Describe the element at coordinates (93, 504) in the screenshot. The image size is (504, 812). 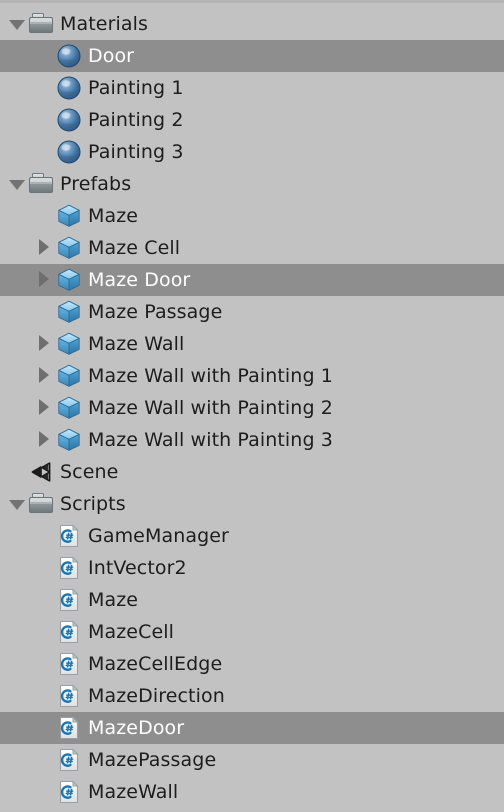
I see `tree-item-label: Scripts` at that location.